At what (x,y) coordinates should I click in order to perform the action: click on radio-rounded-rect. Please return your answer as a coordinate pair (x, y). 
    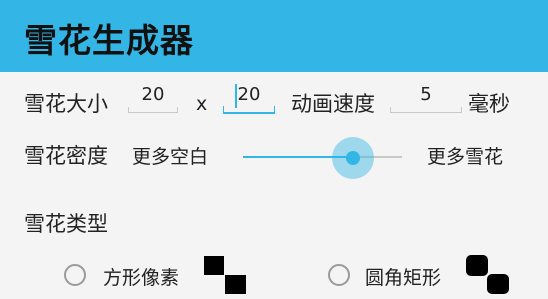
    Looking at the image, I should click on (339, 275).